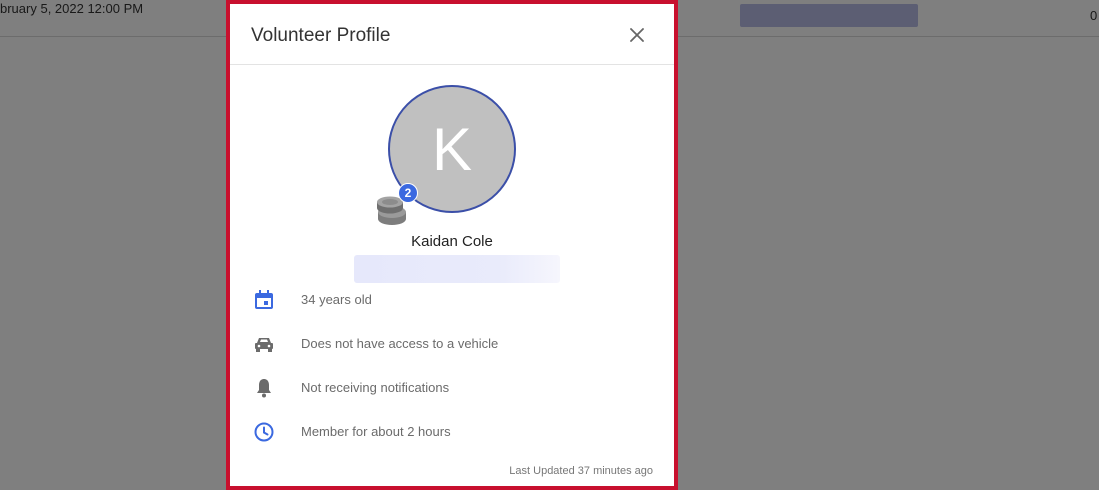  What do you see at coordinates (321, 35) in the screenshot?
I see `modal-title: Volunteer Profile` at bounding box center [321, 35].